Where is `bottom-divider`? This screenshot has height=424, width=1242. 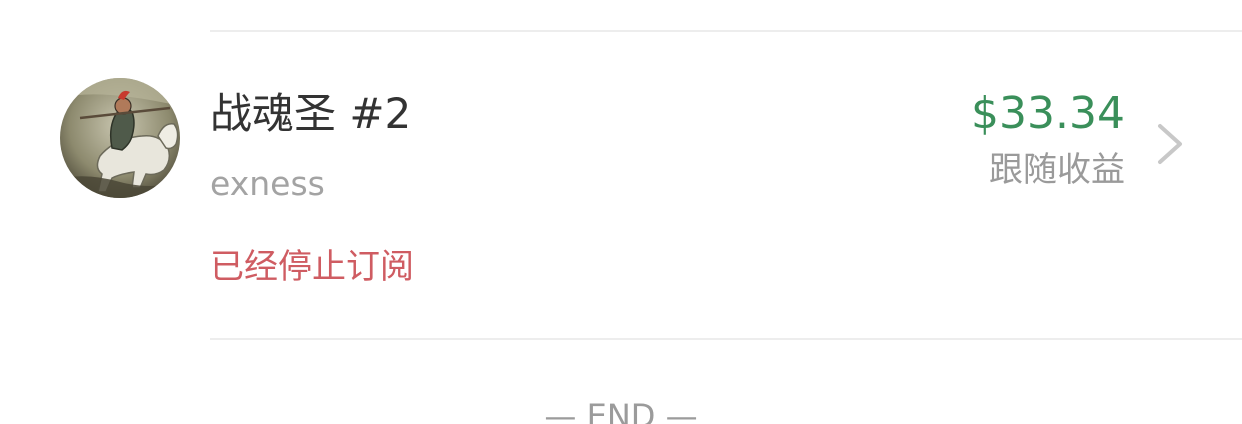 bottom-divider is located at coordinates (726, 339).